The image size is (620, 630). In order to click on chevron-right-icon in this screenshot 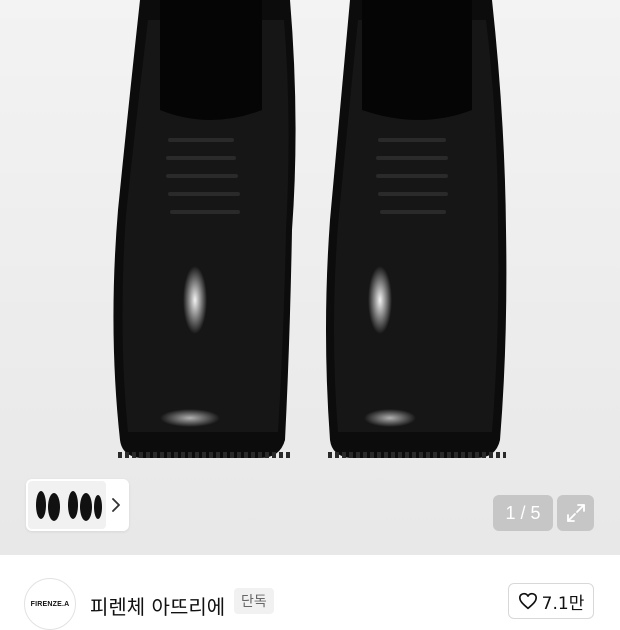, I will do `click(116, 505)`.